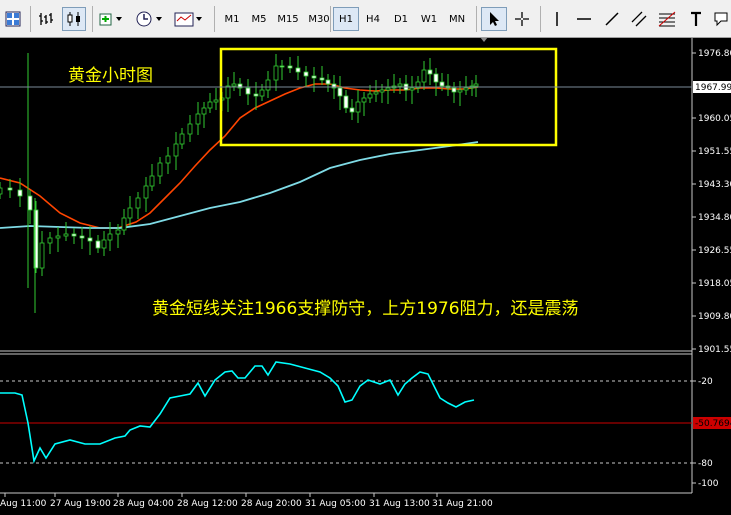 Image resolution: width=731 pixels, height=515 pixels. What do you see at coordinates (232, 19) in the screenshot?
I see `timeframe-m1: M1` at bounding box center [232, 19].